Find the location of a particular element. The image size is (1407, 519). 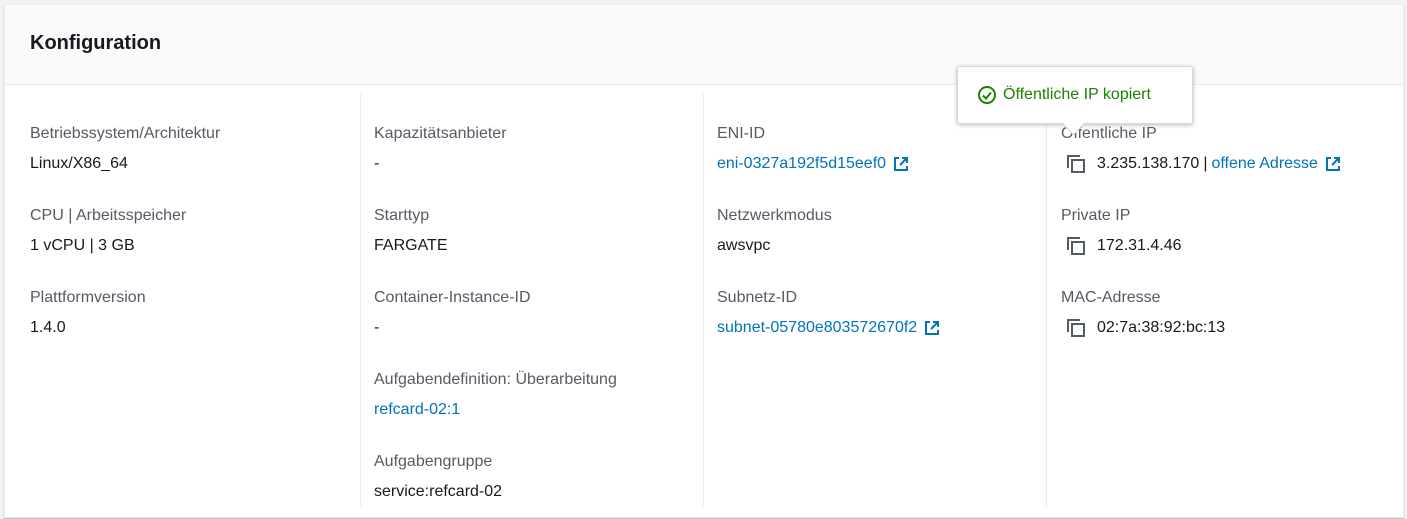

copied-tooltip: Öffentliche IP kopiert is located at coordinates (1075, 101).